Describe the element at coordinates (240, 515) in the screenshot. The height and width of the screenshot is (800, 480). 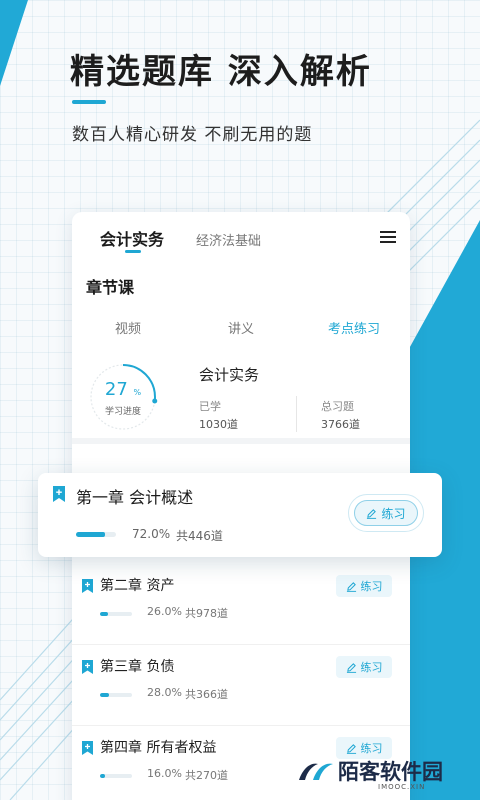
I see `featured-chapter-card: 第一章 会计概述 练习 72.0% 共446道` at that location.